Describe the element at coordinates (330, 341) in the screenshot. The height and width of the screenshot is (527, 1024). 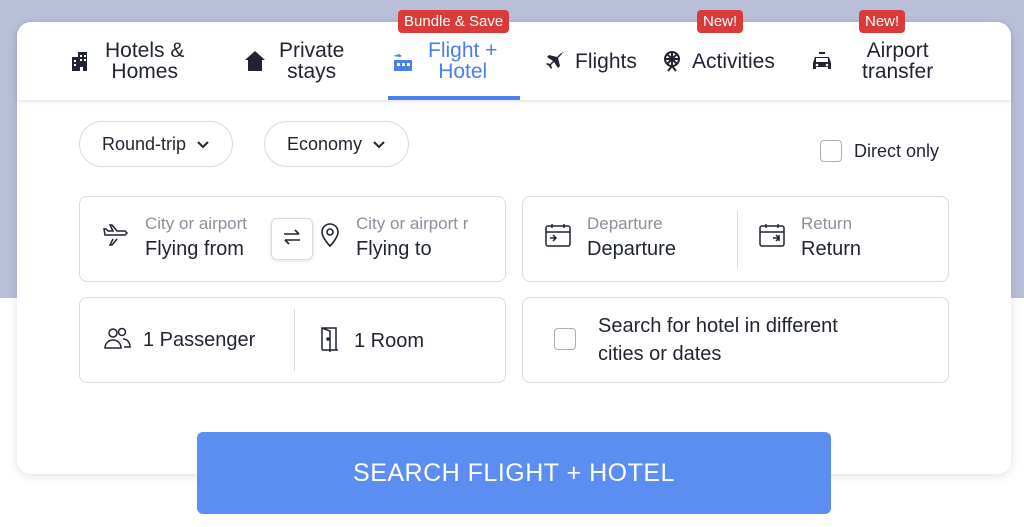
I see `door-icon` at that location.